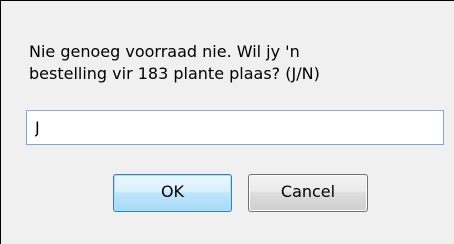  What do you see at coordinates (308, 193) in the screenshot?
I see `cancel-button: Cancel` at bounding box center [308, 193].